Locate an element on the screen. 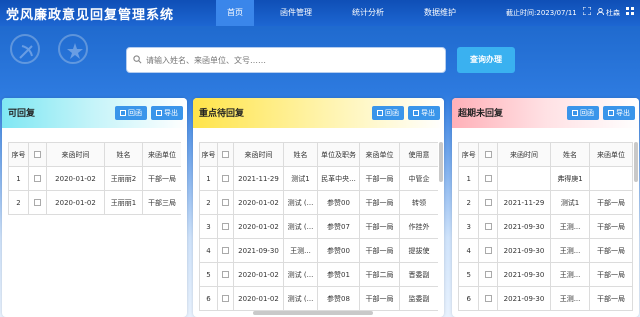 The height and width of the screenshot is (317, 640). user-menu: 杜森 is located at coordinates (608, 13).